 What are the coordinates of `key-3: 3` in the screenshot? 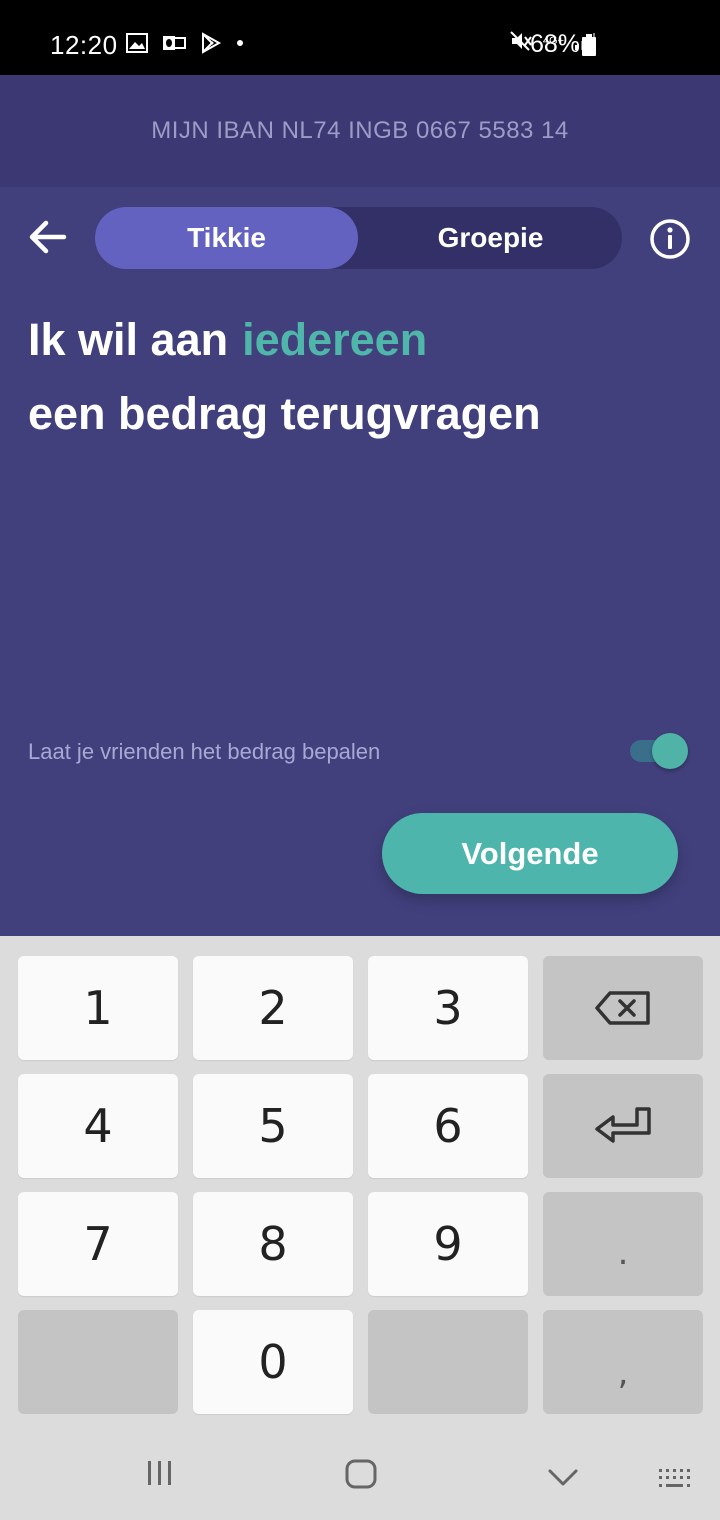 It's located at (448, 1008).